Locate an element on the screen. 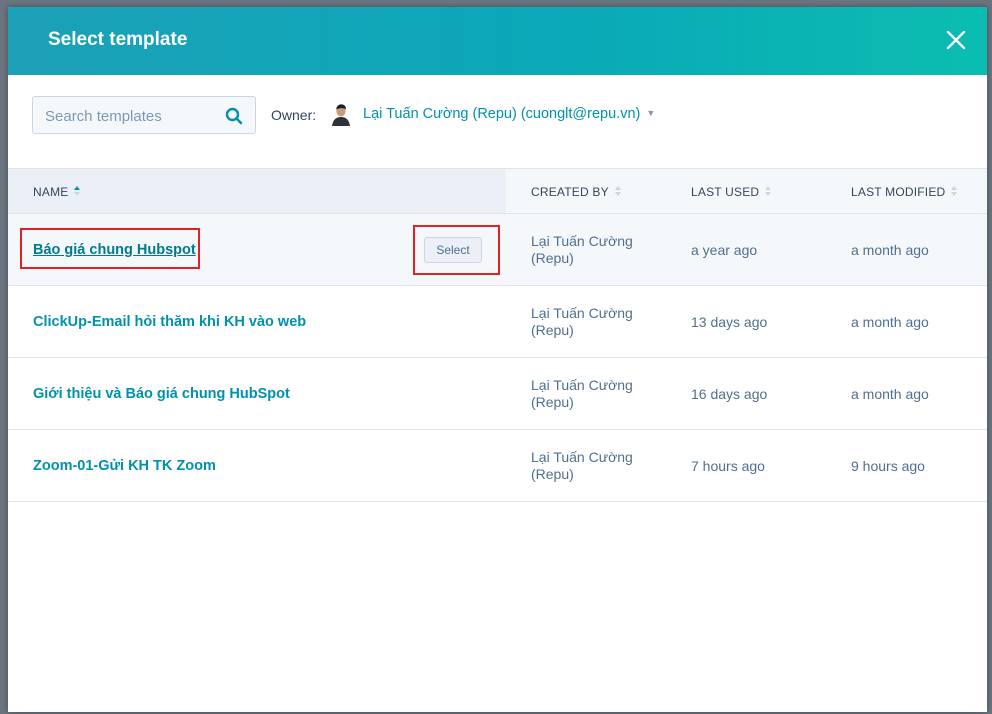 This screenshot has width=992, height=714. column-header-last-modified: LAST MODIFIED is located at coordinates (904, 192).